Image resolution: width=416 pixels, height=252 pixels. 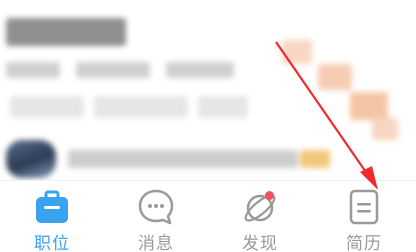 I want to click on resume-icon, so click(x=364, y=207).